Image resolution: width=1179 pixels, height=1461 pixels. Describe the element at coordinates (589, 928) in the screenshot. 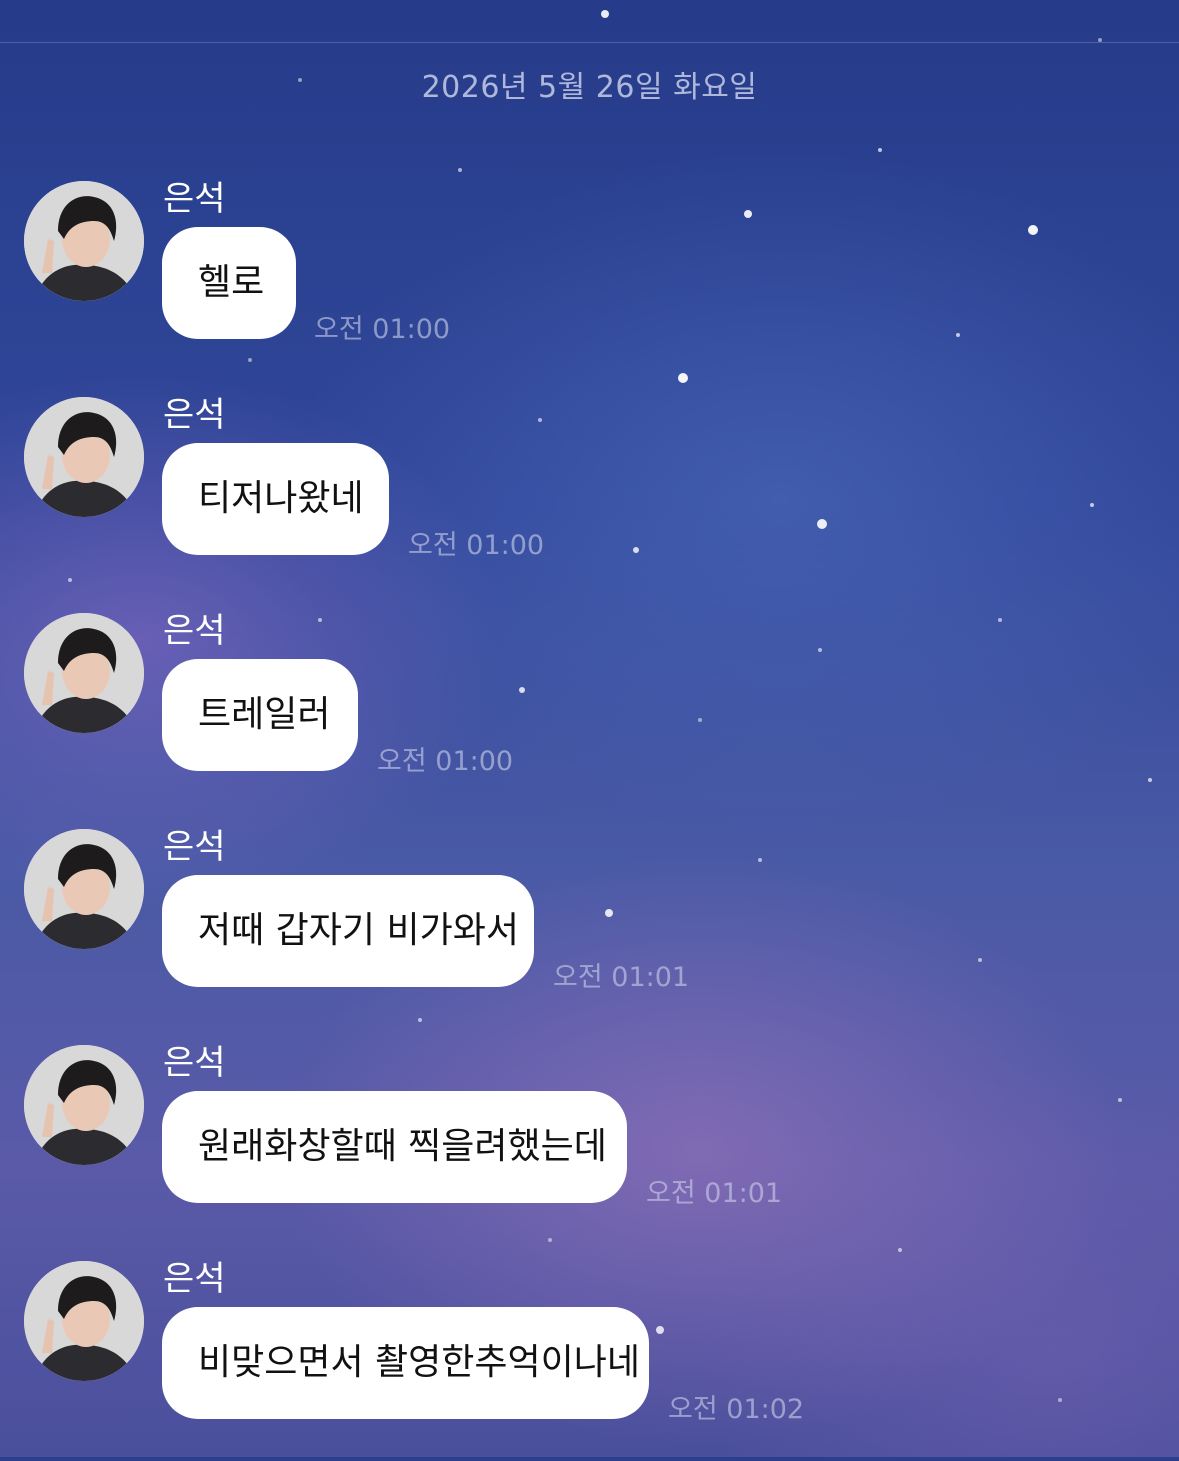

I see `chat-message: 은석 저때 갑자기 비가와서 오전 01:01` at that location.